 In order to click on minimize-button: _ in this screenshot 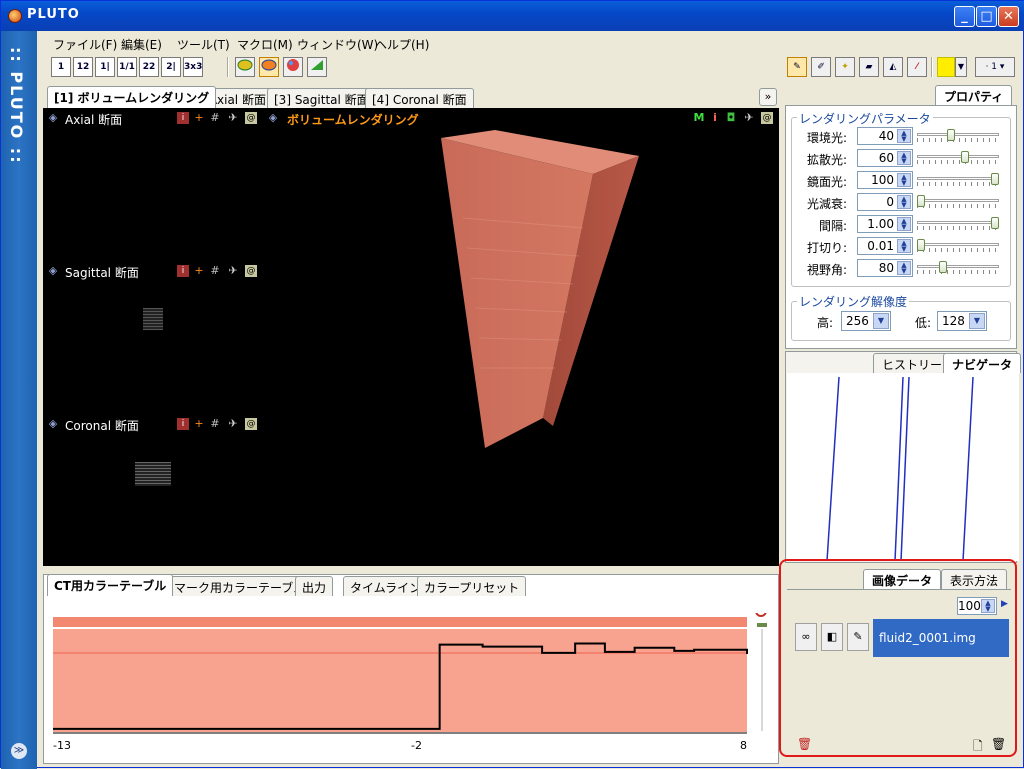, I will do `click(964, 16)`.